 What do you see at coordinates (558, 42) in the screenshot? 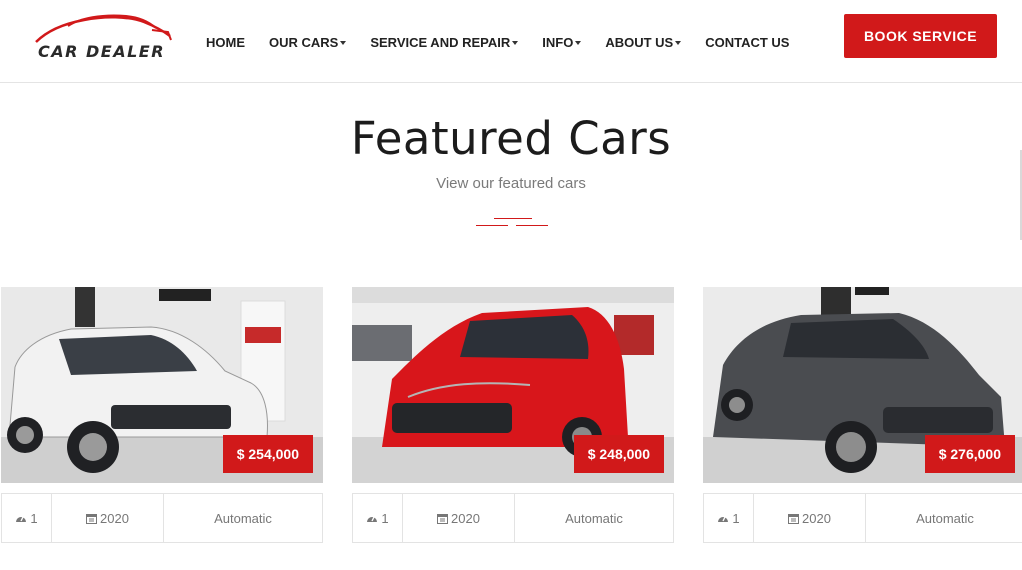
I see `nav-info-label: INFO` at bounding box center [558, 42].